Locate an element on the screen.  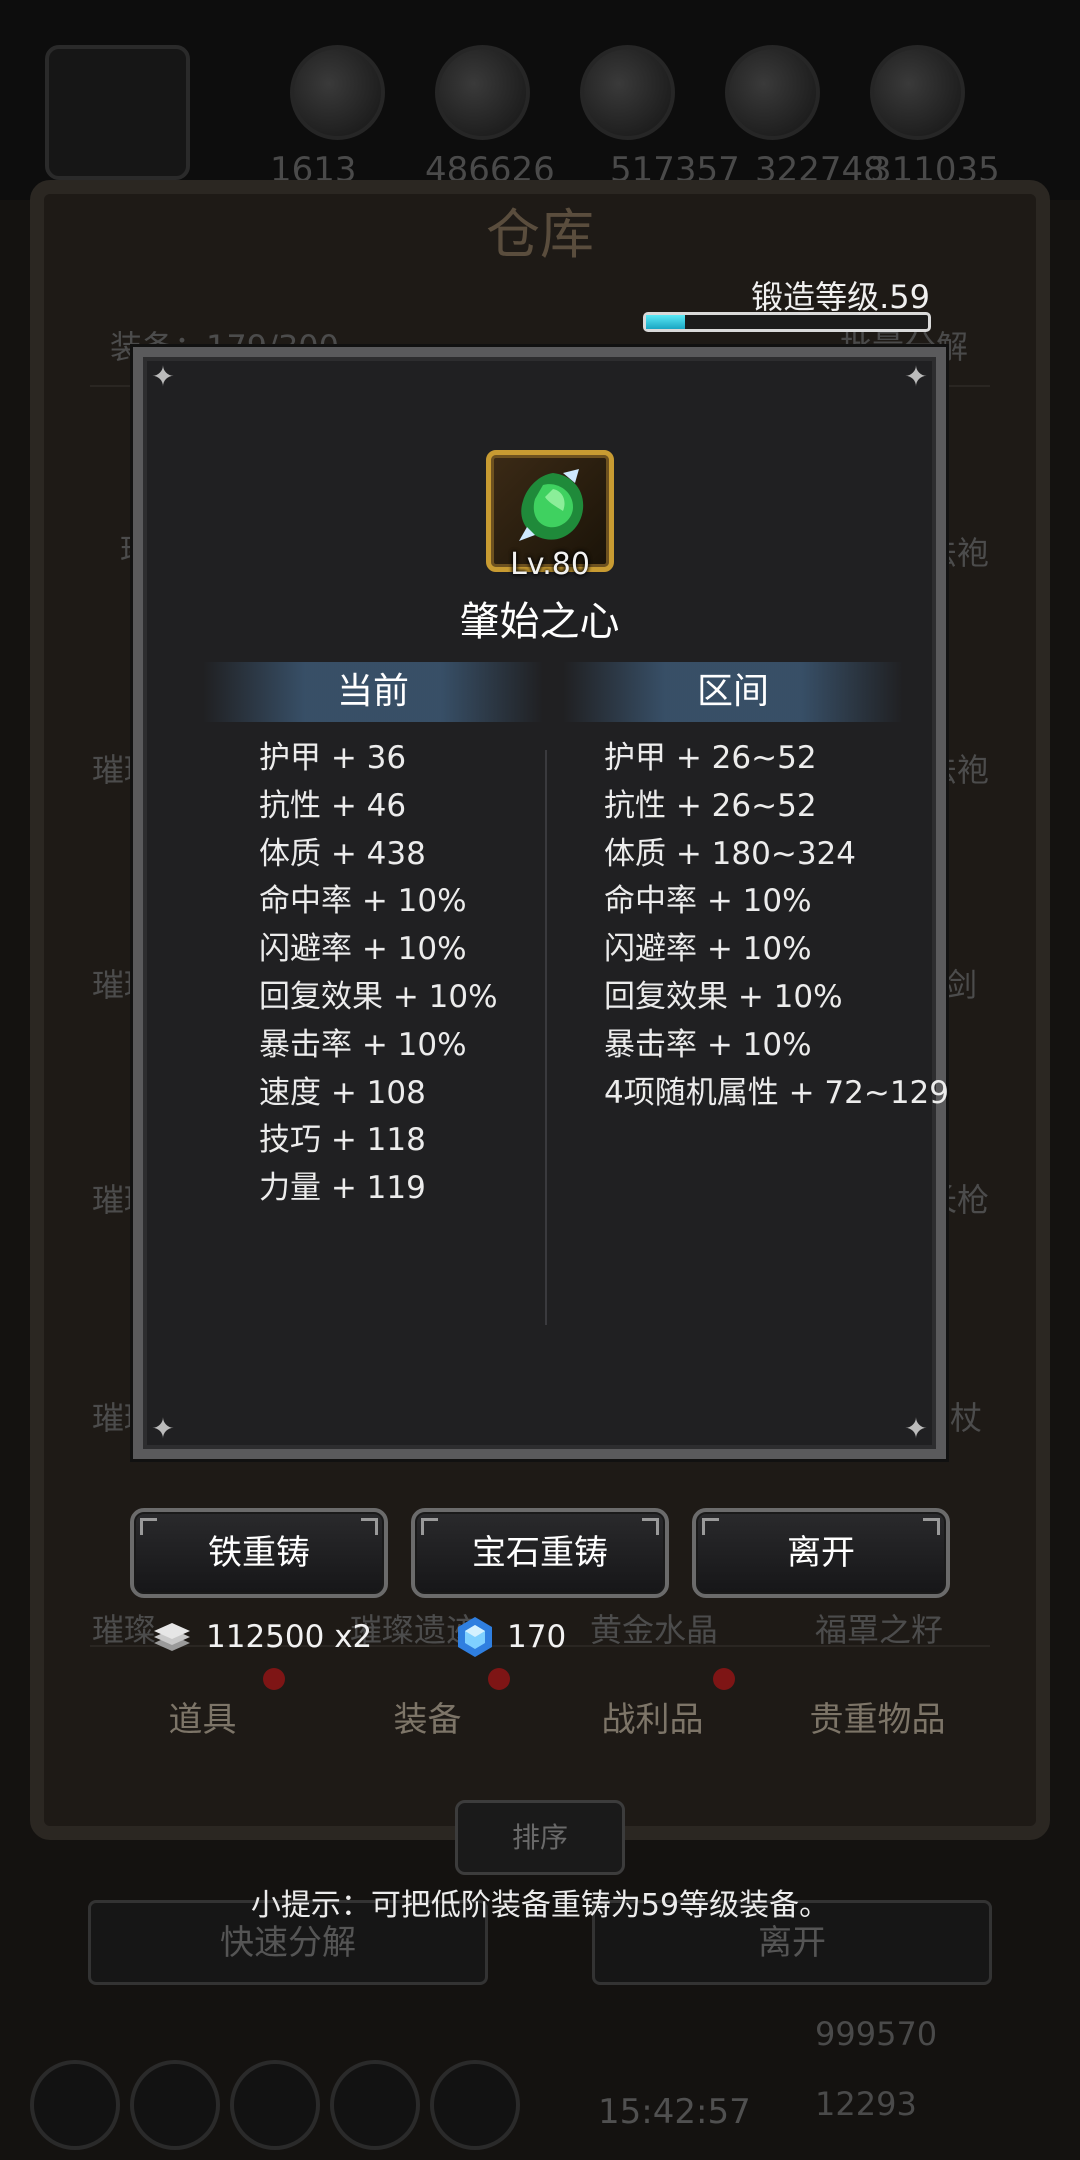
stat-line: 技巧 + 118 is located at coordinates (342, 1140).